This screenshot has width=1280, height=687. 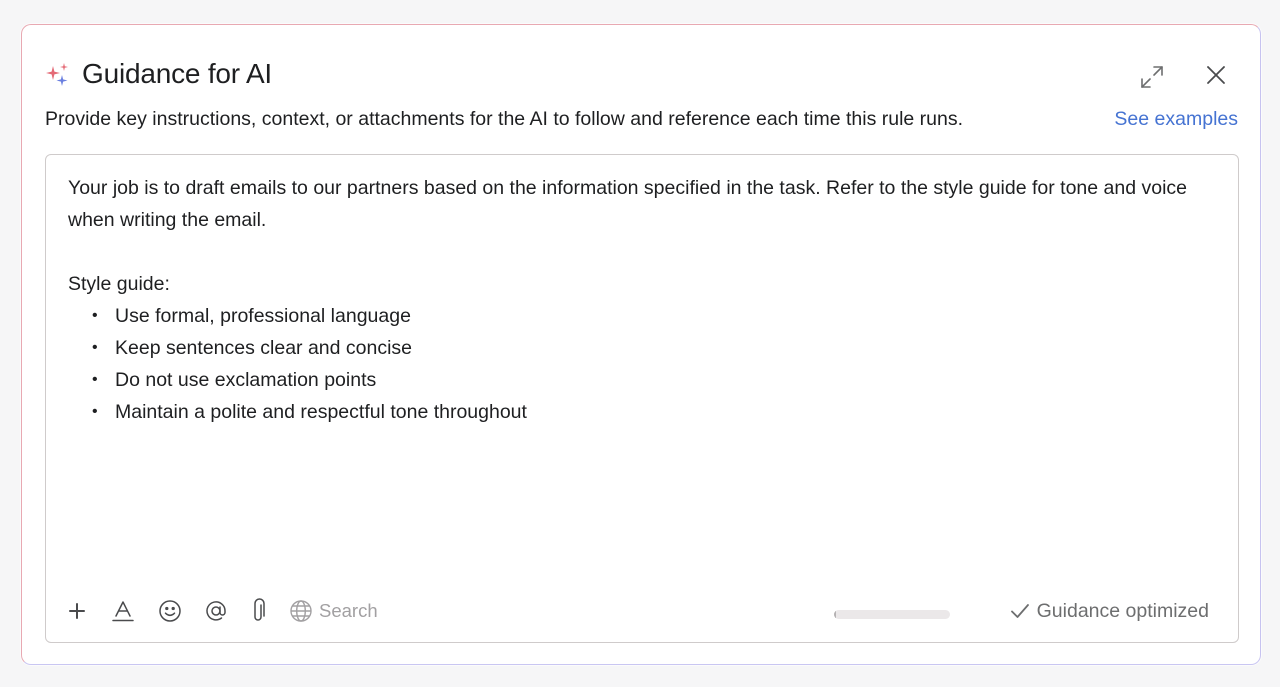 I want to click on optimization-progress, so click(x=892, y=614).